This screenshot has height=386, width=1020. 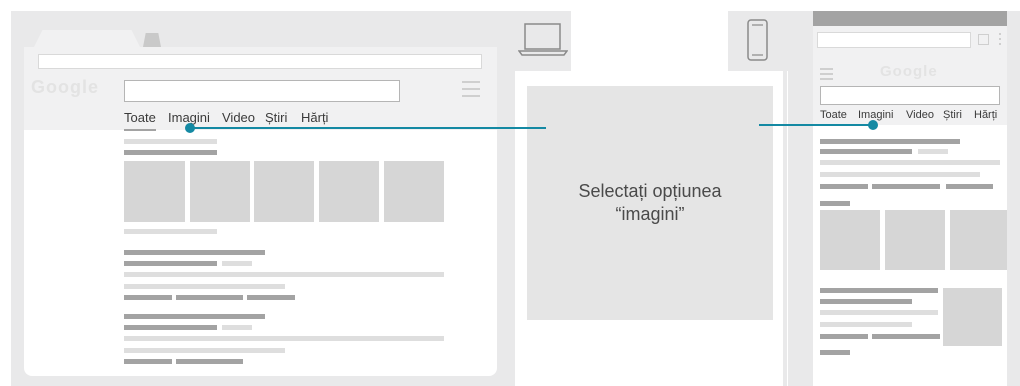 I want to click on mobile-address-bar, so click(x=894, y=40).